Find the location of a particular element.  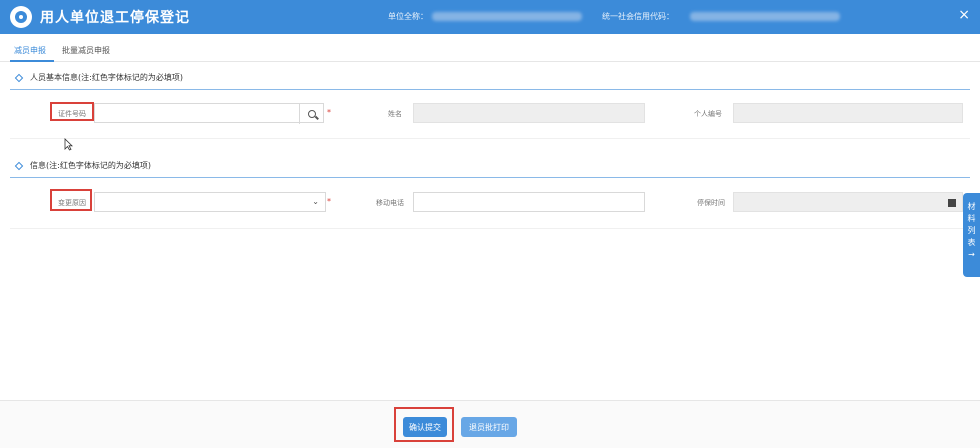

search-icon is located at coordinates (311, 114).